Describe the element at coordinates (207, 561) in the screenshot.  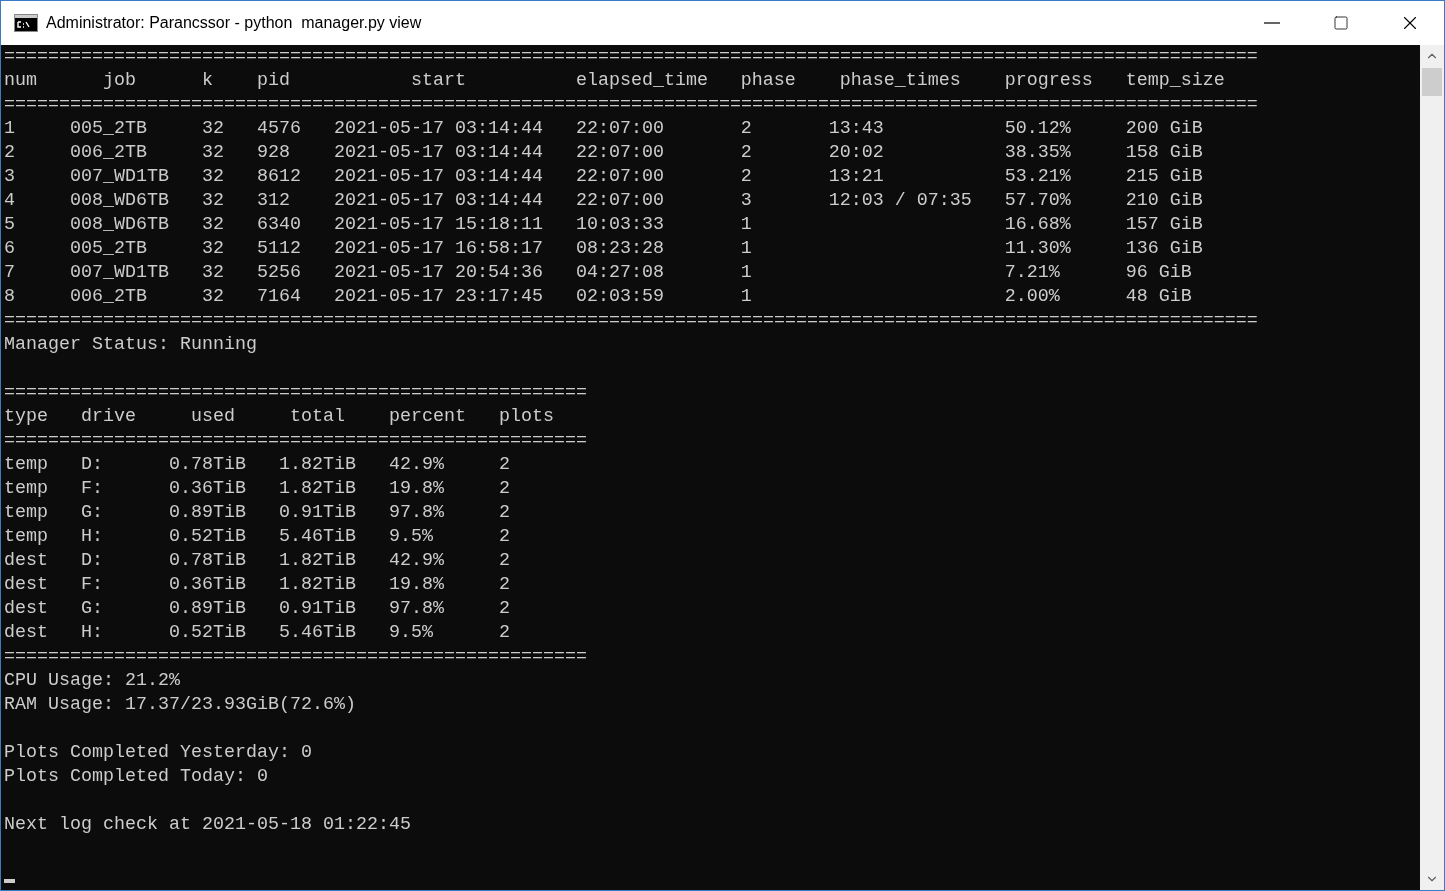
I see `table-cell: 0.78TiB` at that location.